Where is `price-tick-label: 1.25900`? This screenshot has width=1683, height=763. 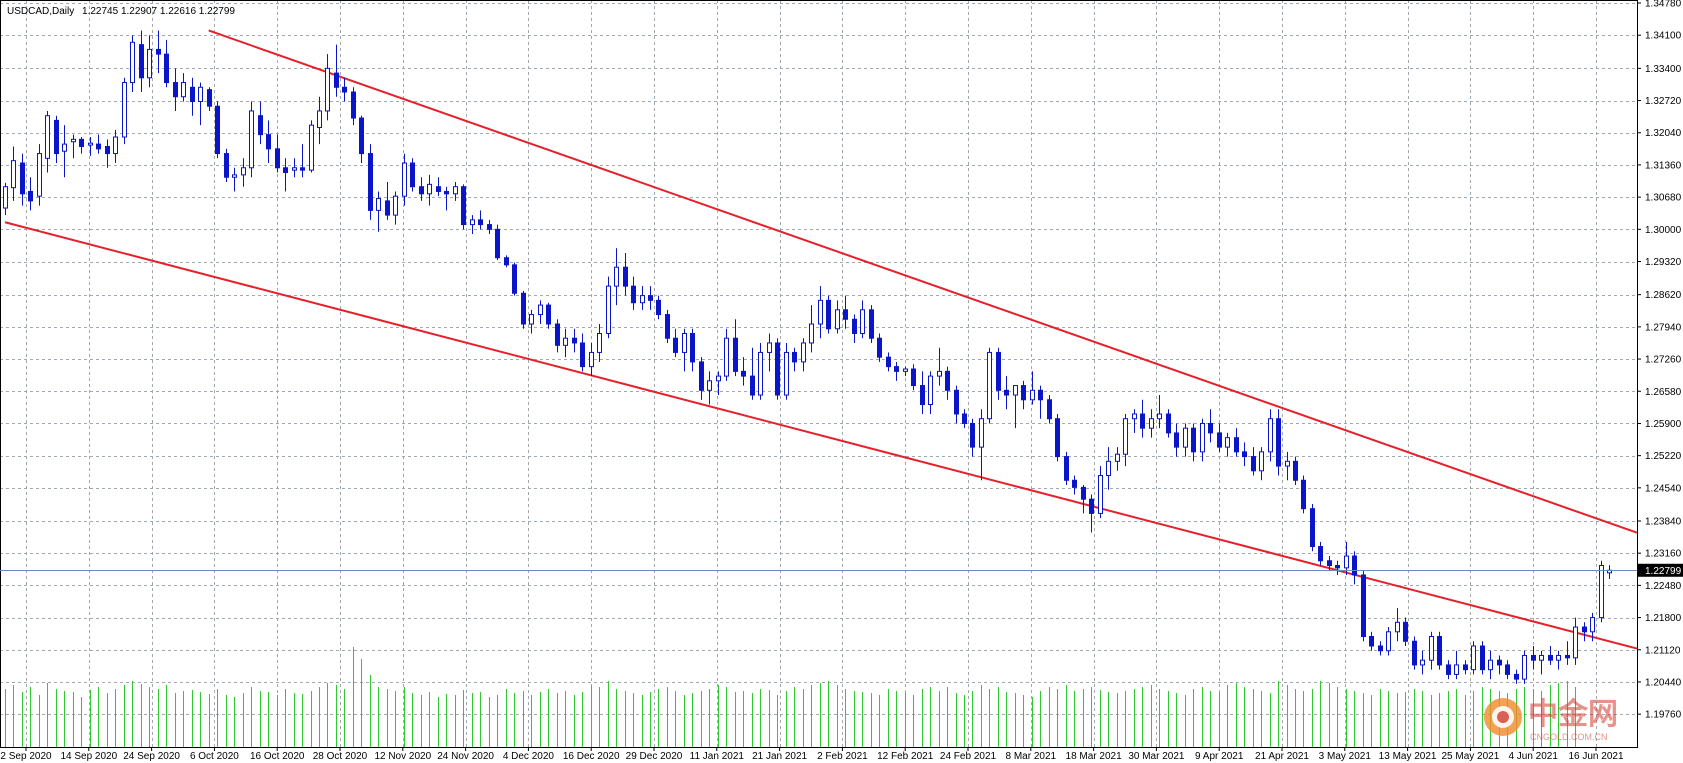 price-tick-label: 1.25900 is located at coordinates (1663, 424).